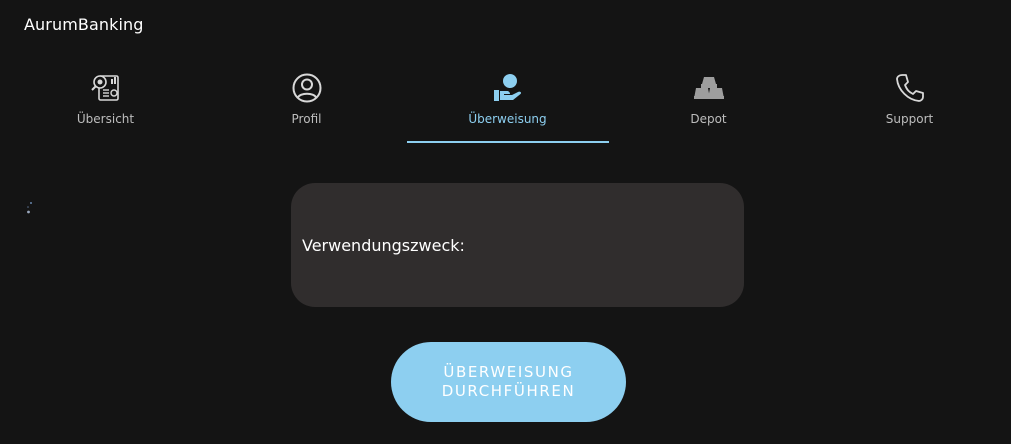 Image resolution: width=1011 pixels, height=444 pixels. What do you see at coordinates (84, 24) in the screenshot?
I see `app-title: AurumBanking` at bounding box center [84, 24].